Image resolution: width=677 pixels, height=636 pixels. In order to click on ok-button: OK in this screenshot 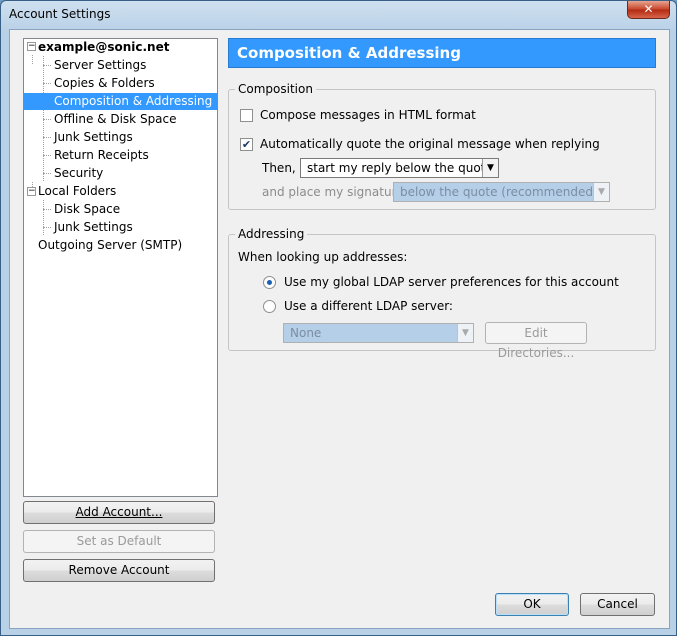, I will do `click(532, 604)`.